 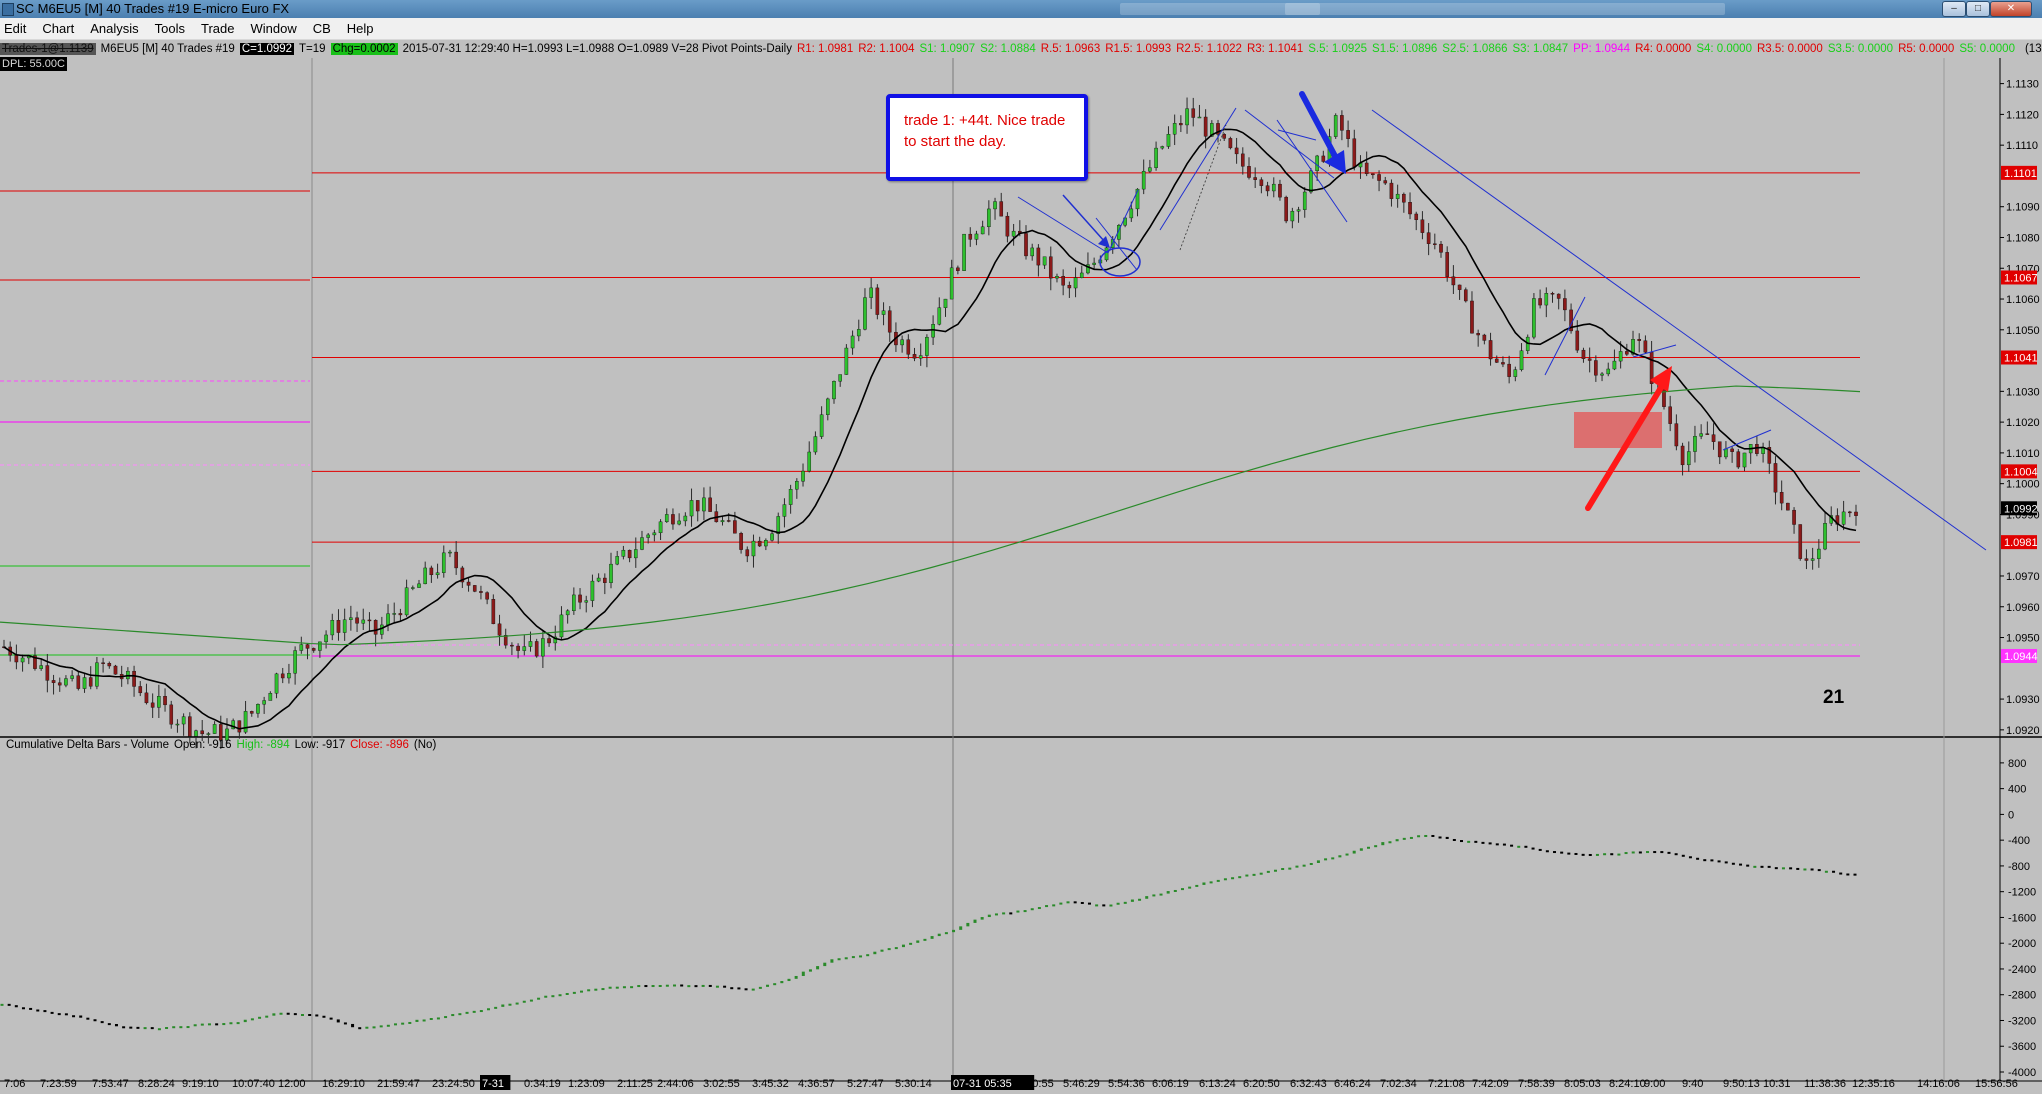 What do you see at coordinates (2019, 841) in the screenshot?
I see `delta-tick-label: -400` at bounding box center [2019, 841].